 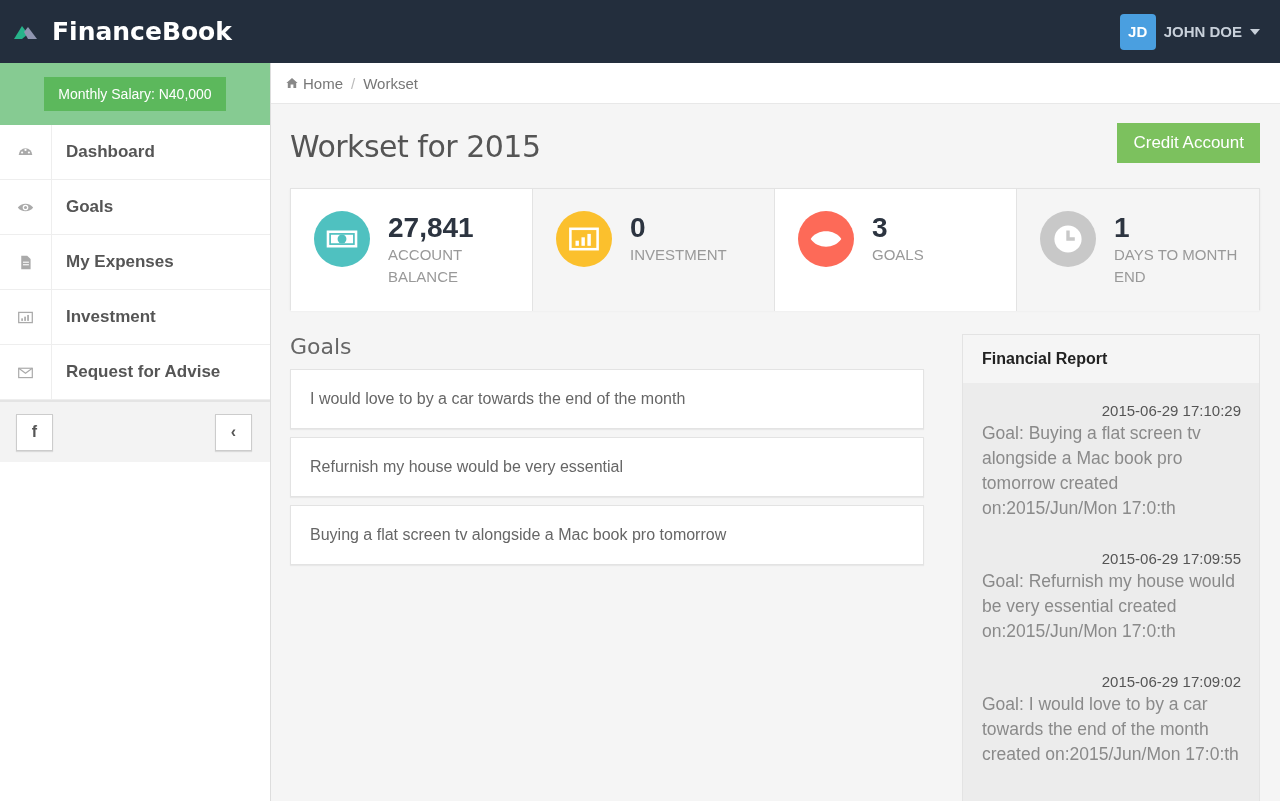 What do you see at coordinates (1111, 359) in the screenshot?
I see `panel-title: Financial Report` at bounding box center [1111, 359].